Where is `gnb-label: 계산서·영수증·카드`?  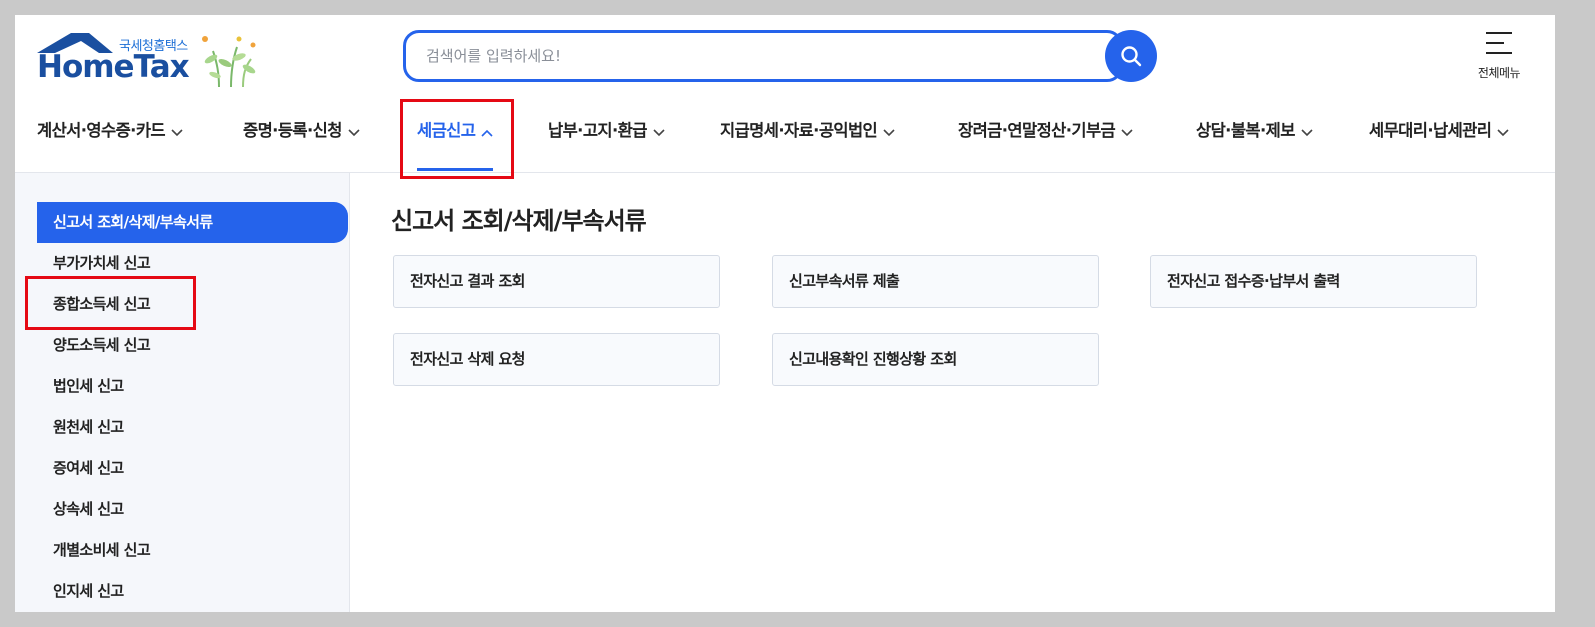 gnb-label: 계산서·영수증·카드 is located at coordinates (101, 130).